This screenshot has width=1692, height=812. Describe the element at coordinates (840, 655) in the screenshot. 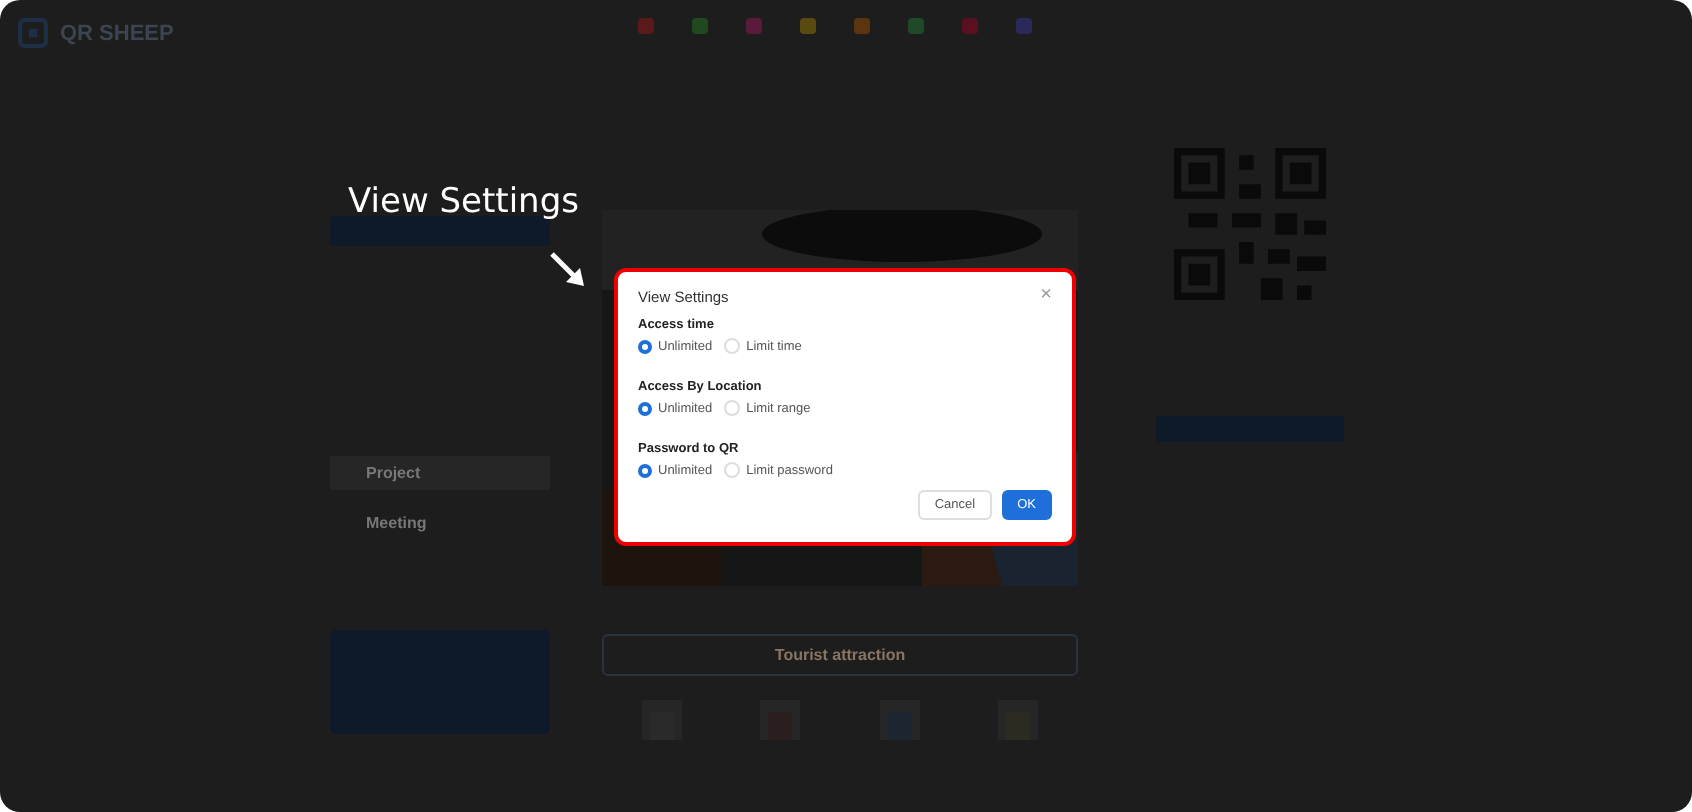

I see `category-button: Tourist attraction` at that location.